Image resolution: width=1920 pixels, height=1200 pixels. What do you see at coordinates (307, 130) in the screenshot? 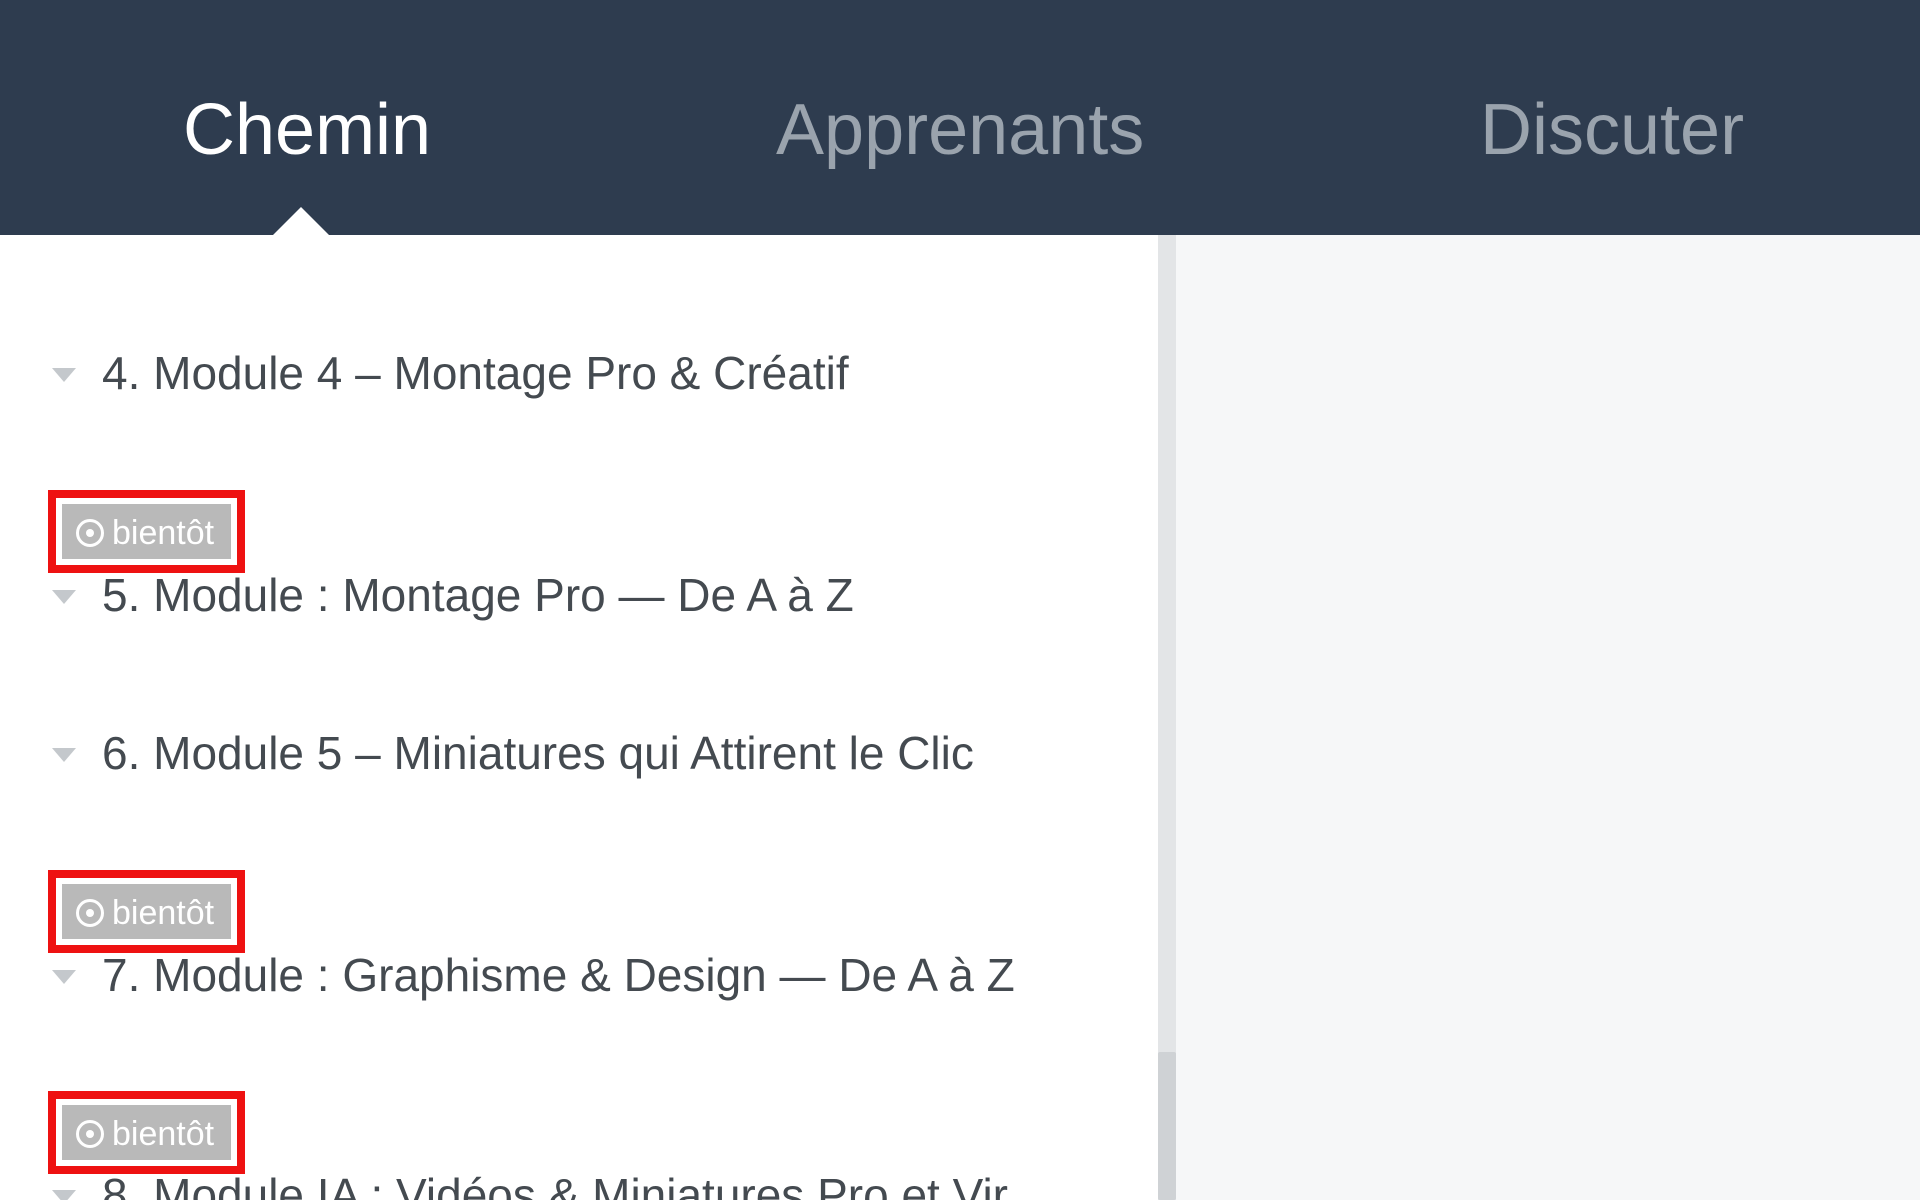
I see `tab-chemin: Chemin` at bounding box center [307, 130].